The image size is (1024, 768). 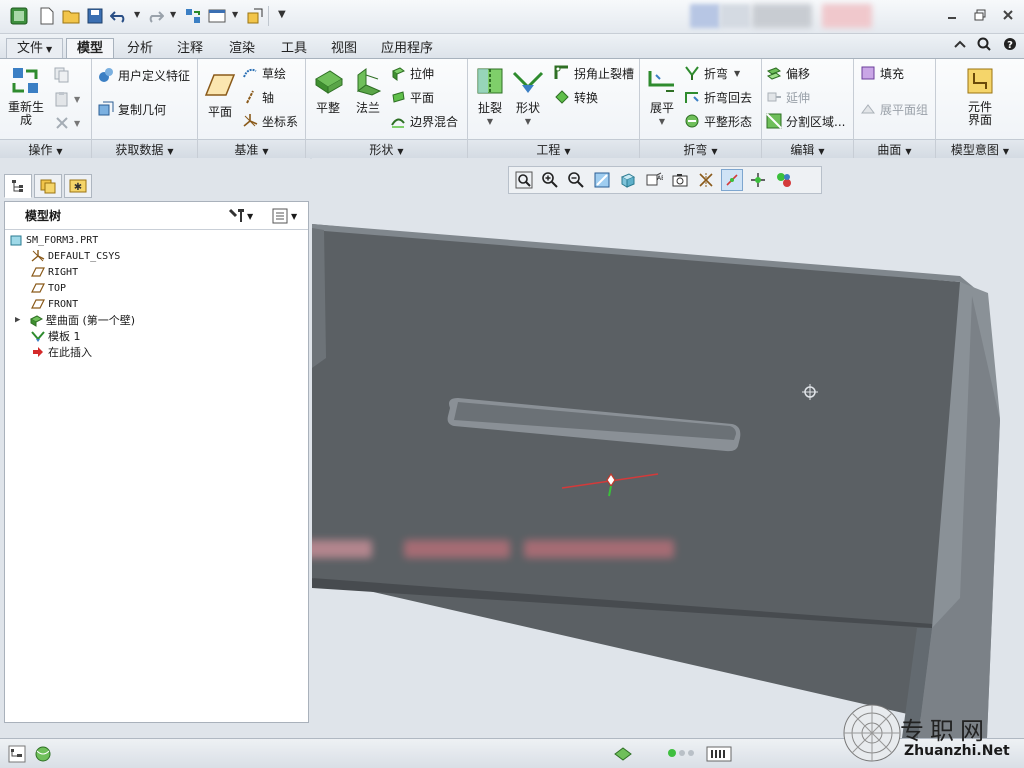 What do you see at coordinates (680, 180) in the screenshot?
I see `view-manager-button` at bounding box center [680, 180].